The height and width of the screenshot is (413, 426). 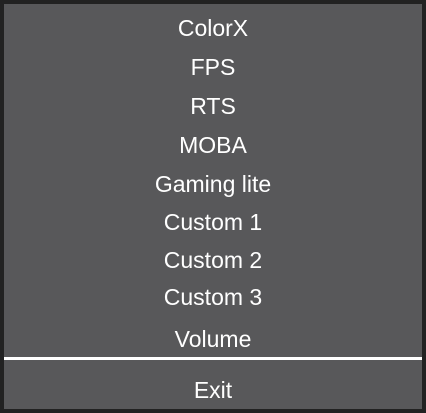 I want to click on menu-item-rts: RTS, so click(x=213, y=106).